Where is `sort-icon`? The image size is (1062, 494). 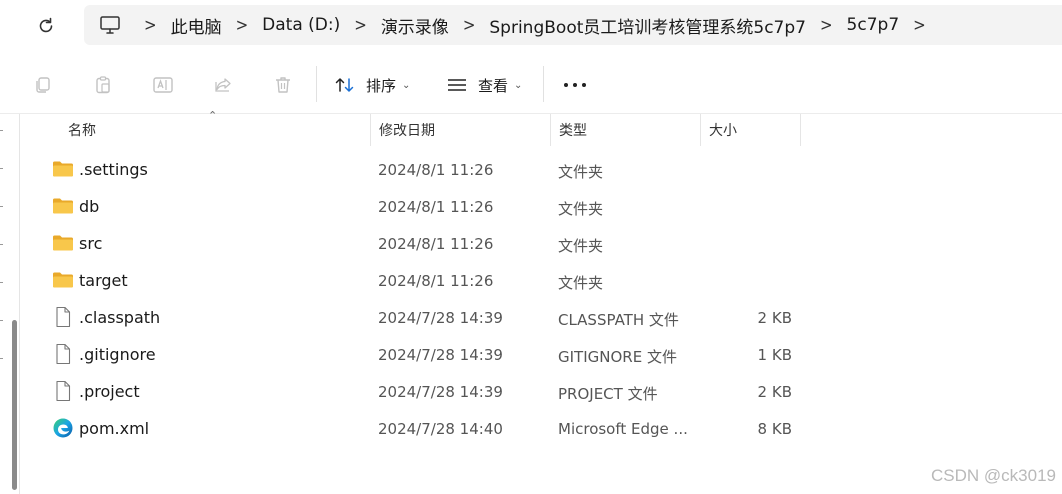 sort-icon is located at coordinates (344, 85).